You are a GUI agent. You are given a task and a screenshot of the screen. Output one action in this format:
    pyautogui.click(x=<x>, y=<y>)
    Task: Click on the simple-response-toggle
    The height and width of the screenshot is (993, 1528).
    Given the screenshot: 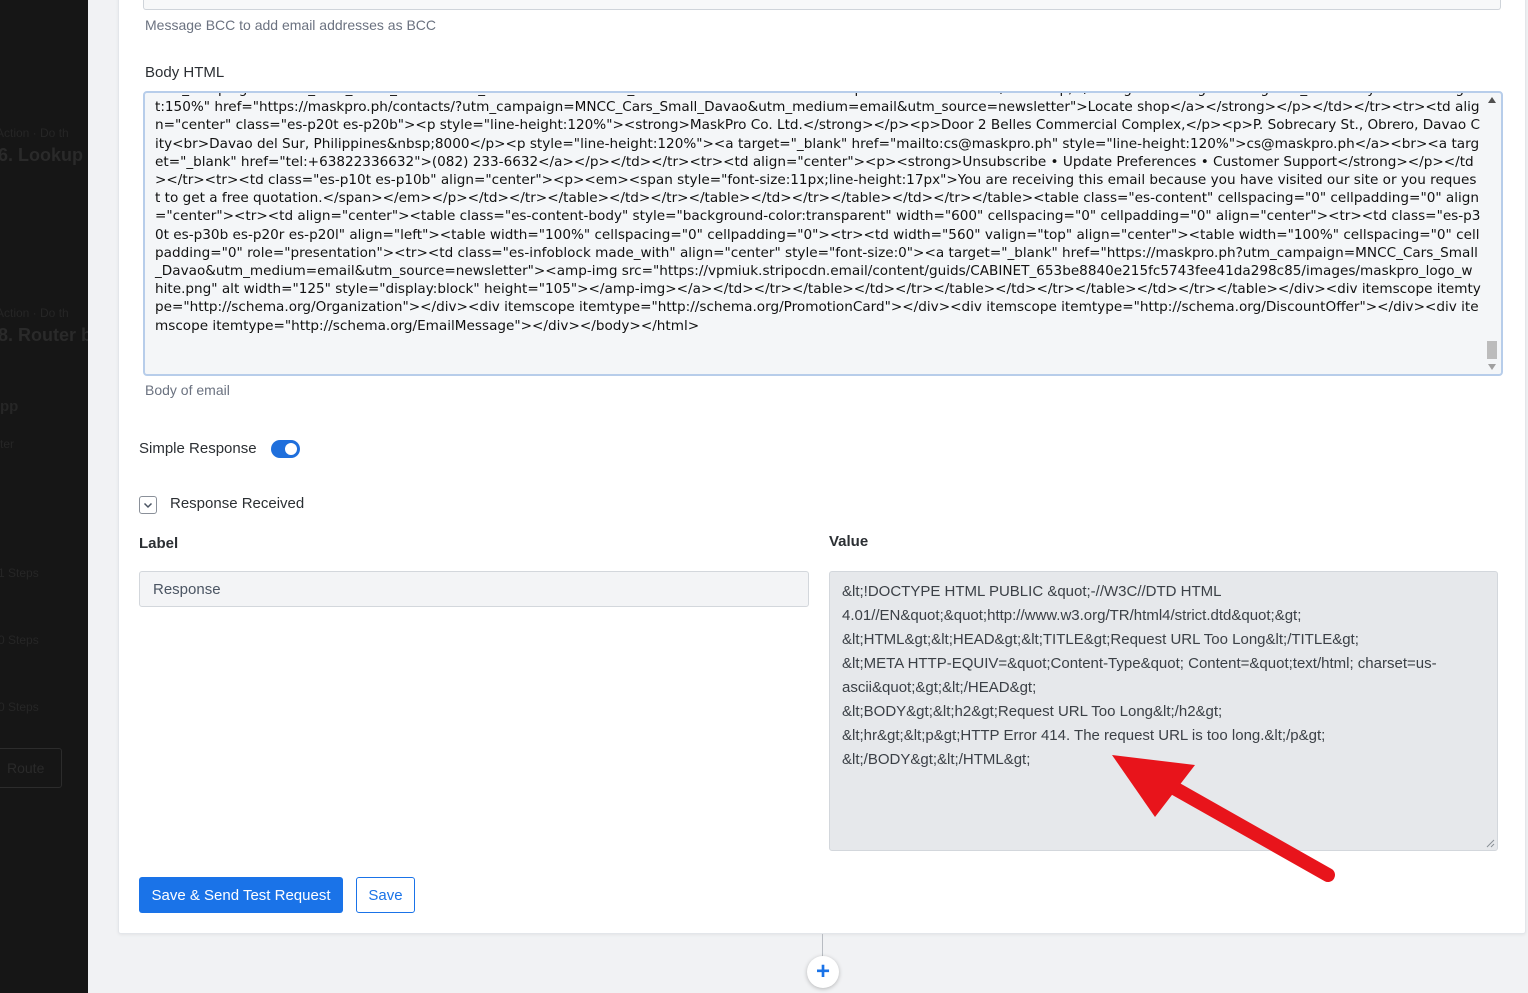 What is the action you would take?
    pyautogui.click(x=285, y=449)
    